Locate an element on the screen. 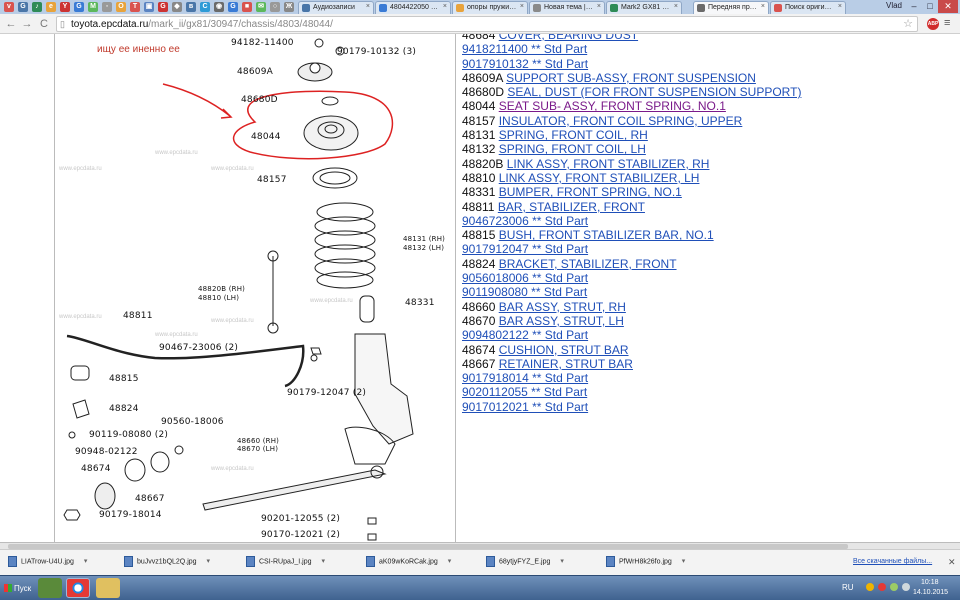  pinned-tab-icon: Y is located at coordinates (65, 7).